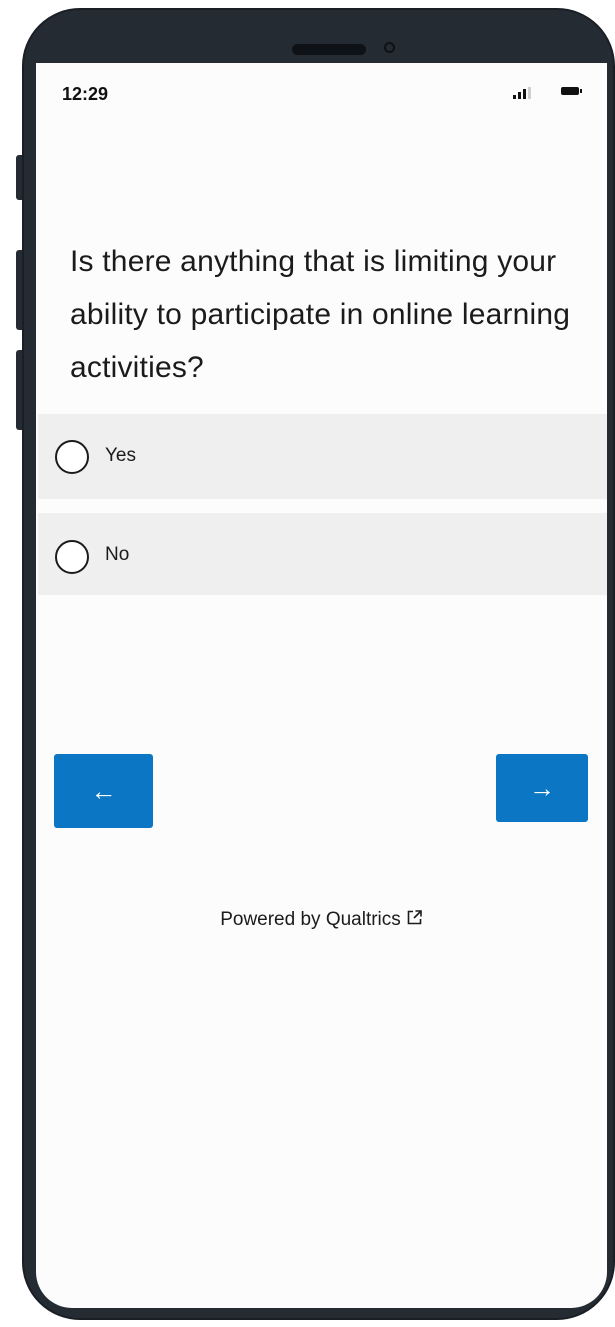  I want to click on powered-by-link: Powered by Qualtrics, so click(321, 920).